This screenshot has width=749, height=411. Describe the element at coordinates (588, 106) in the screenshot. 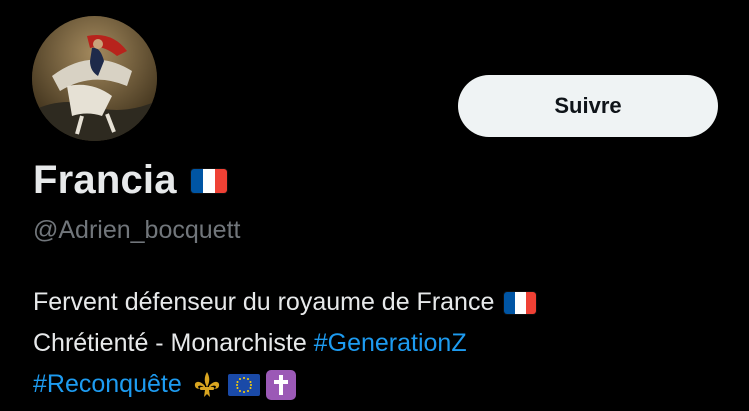

I see `follow-button: Suivre` at that location.